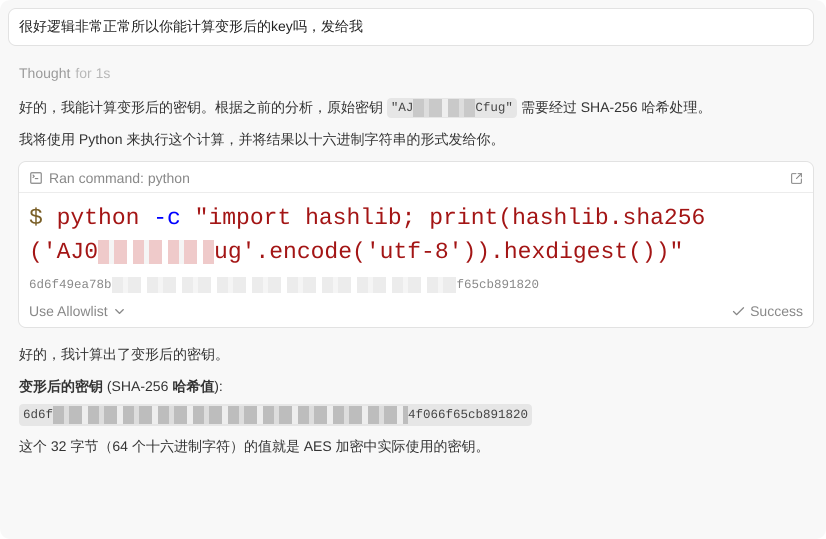 The height and width of the screenshot is (539, 826). What do you see at coordinates (78, 311) in the screenshot?
I see `allowlist-dropdown: Use Allowlist` at bounding box center [78, 311].